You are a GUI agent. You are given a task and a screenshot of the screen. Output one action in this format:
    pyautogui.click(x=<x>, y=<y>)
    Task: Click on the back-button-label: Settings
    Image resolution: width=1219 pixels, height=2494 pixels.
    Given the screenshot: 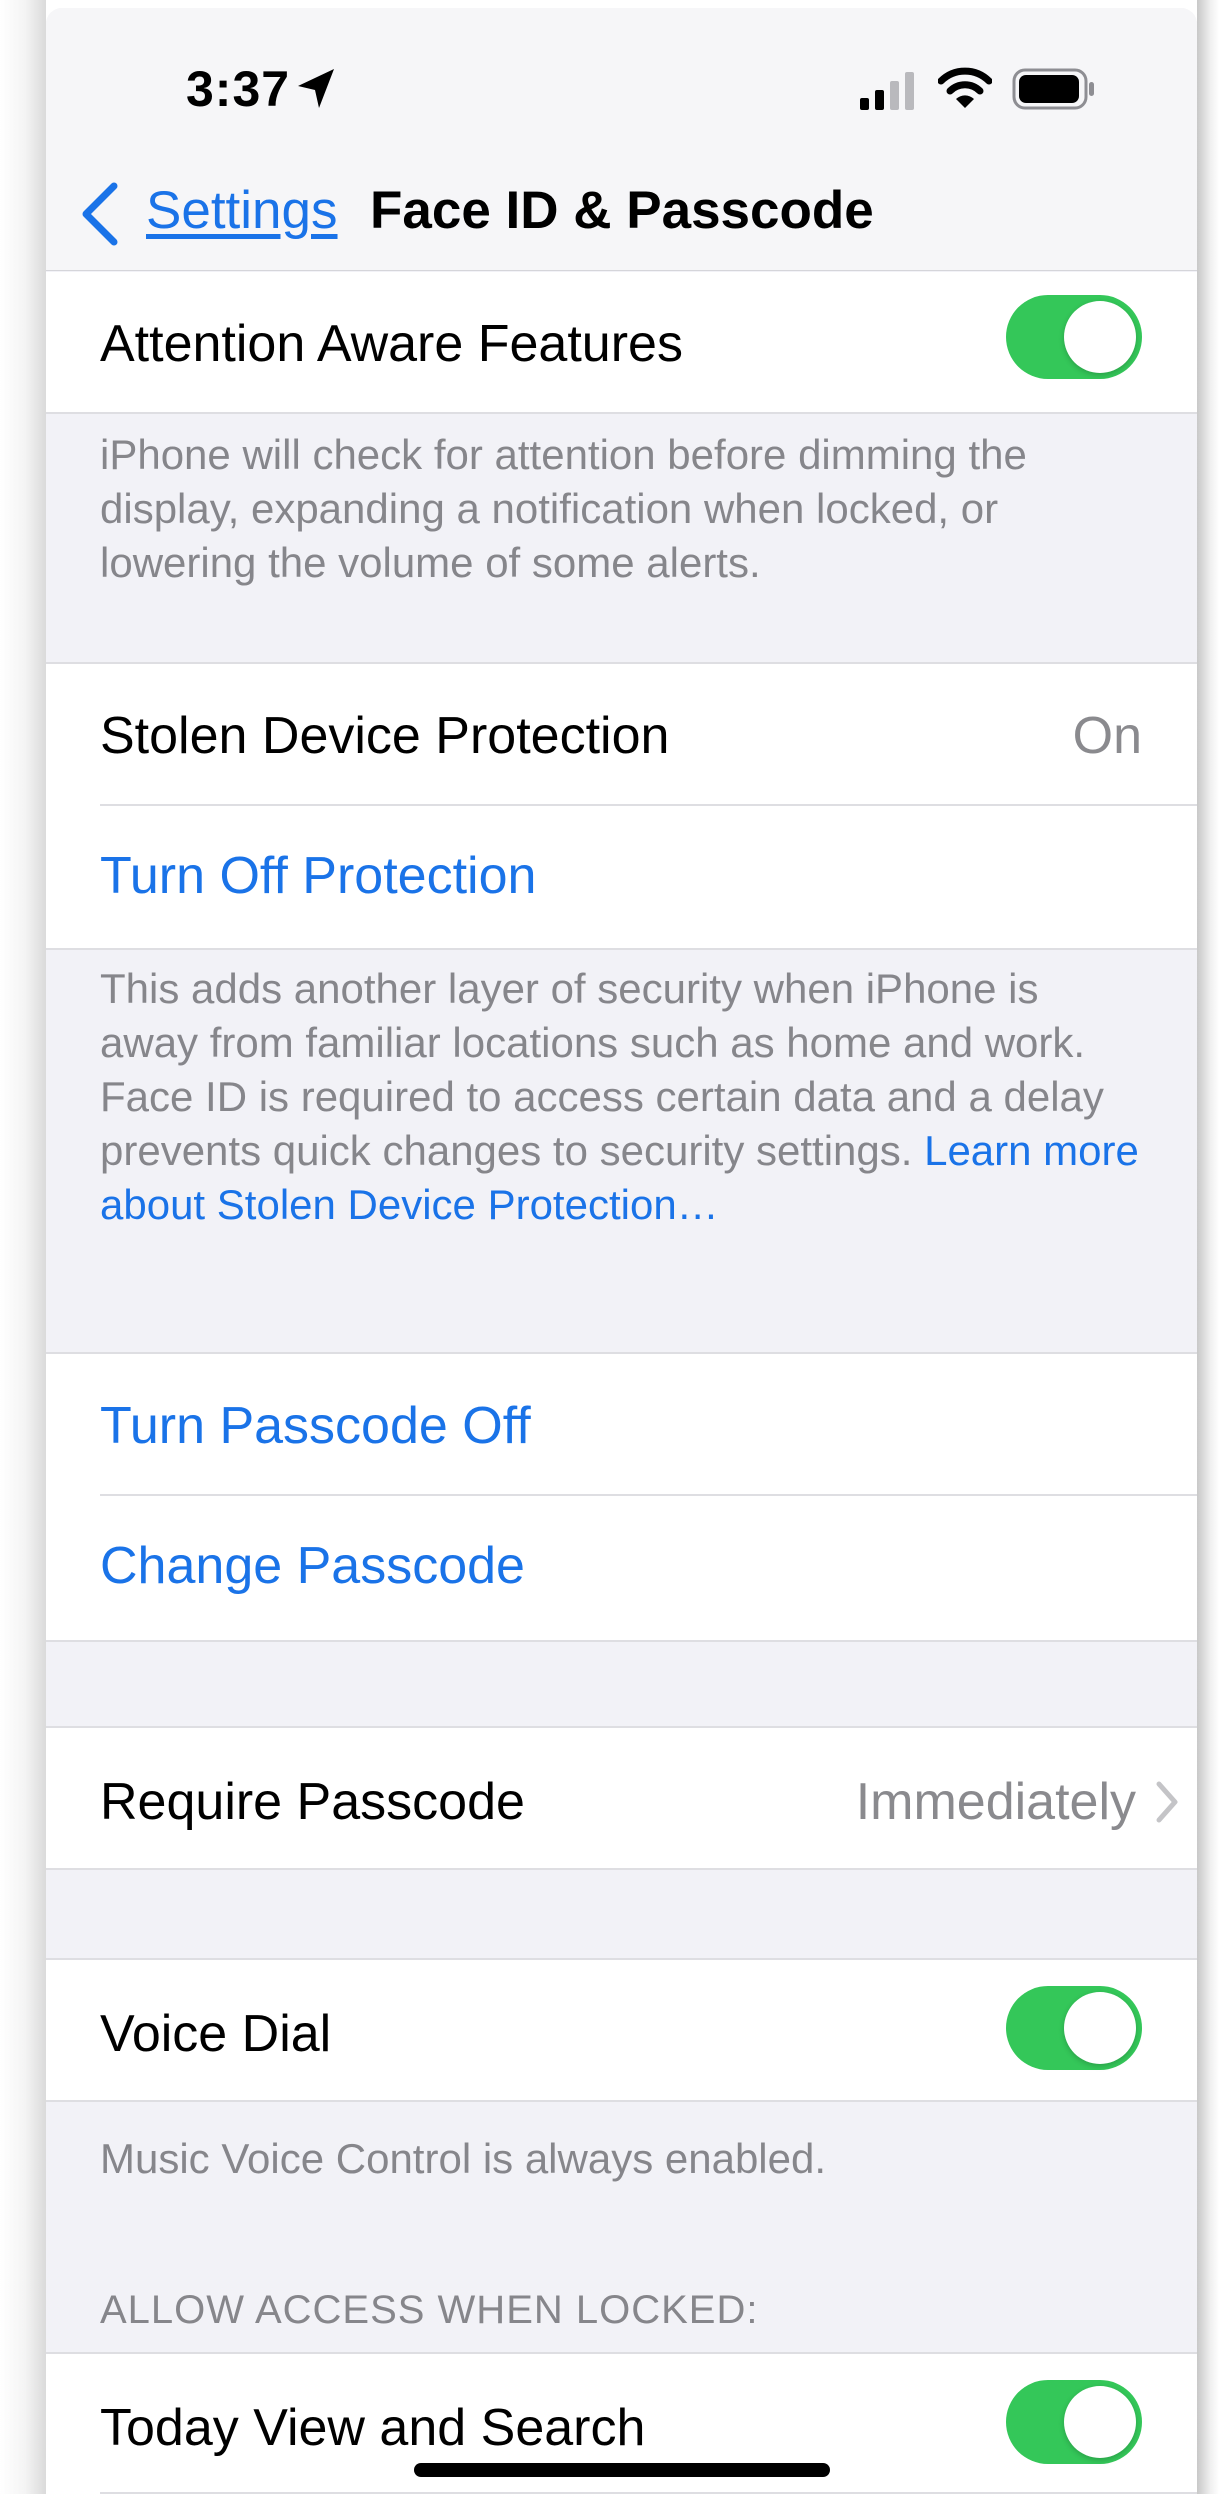 What is the action you would take?
    pyautogui.click(x=242, y=210)
    